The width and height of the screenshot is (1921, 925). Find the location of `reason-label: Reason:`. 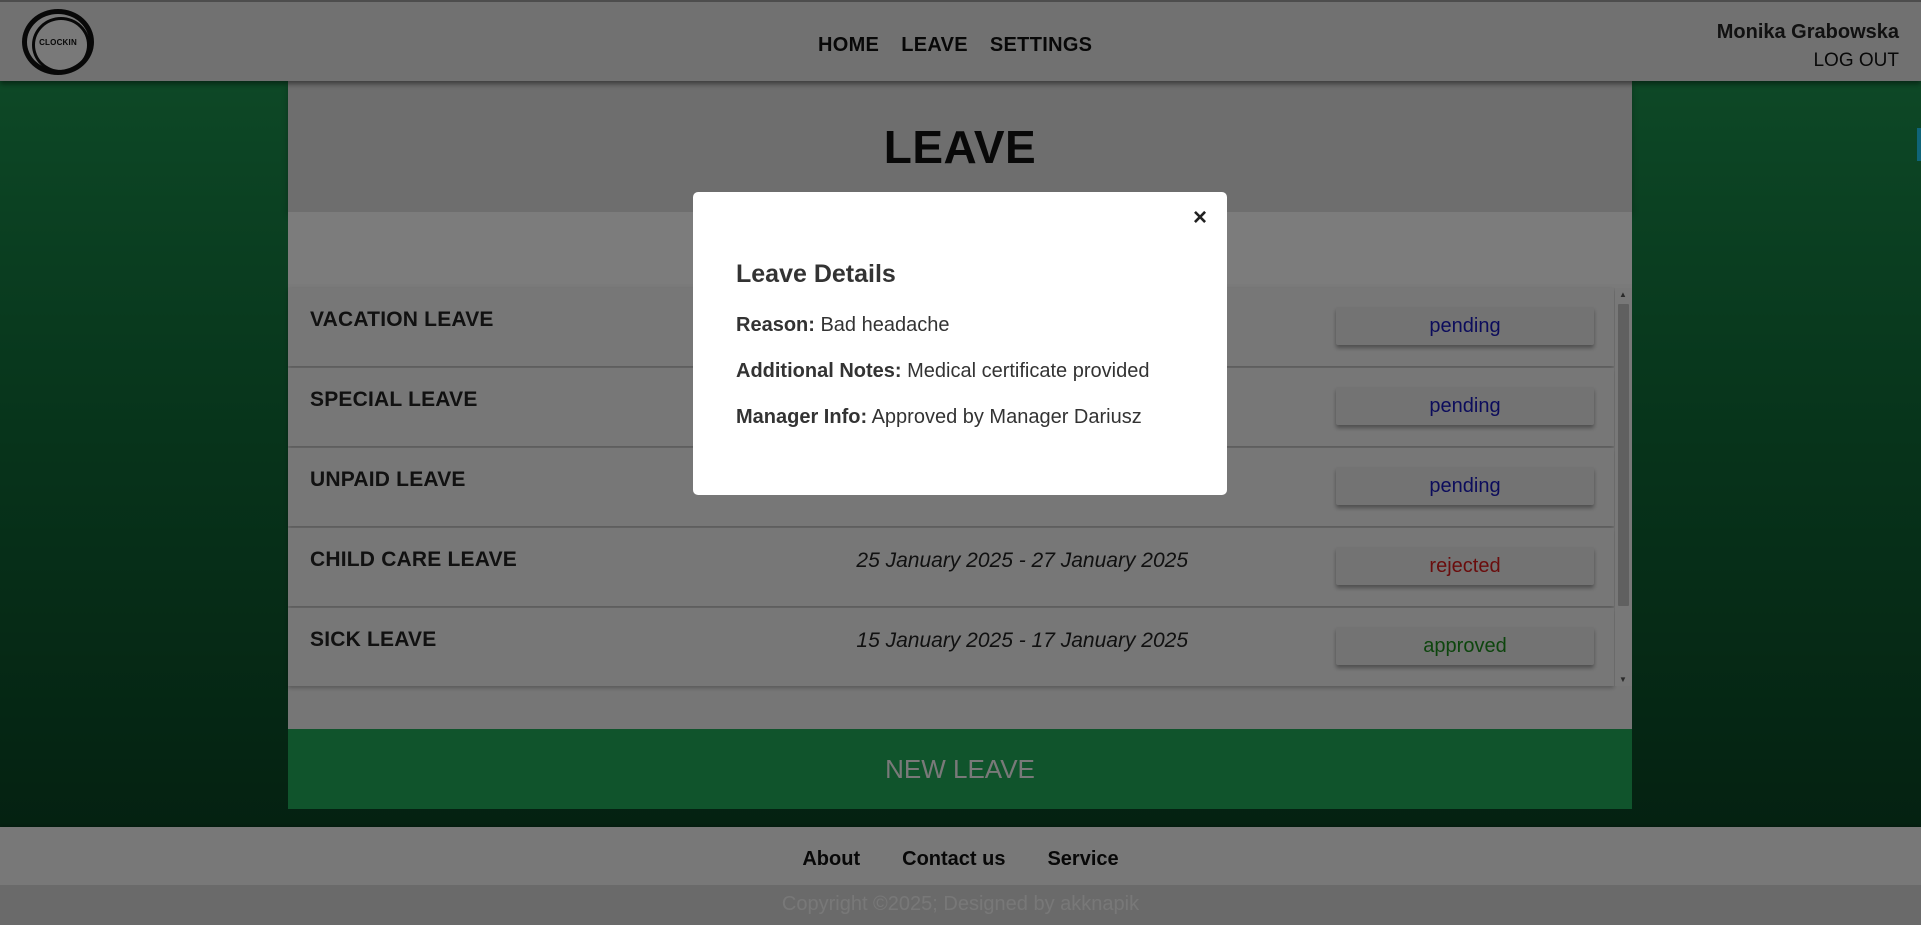

reason-label: Reason: is located at coordinates (775, 325).